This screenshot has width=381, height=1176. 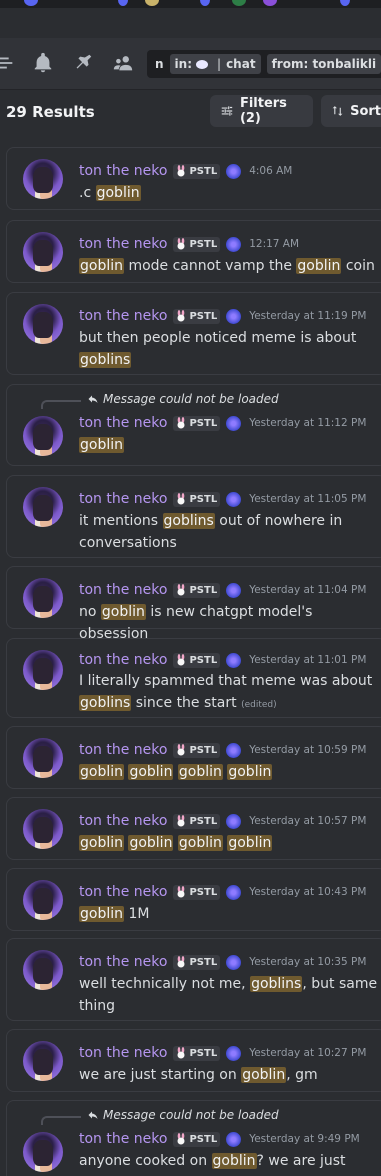 What do you see at coordinates (264, 64) in the screenshot?
I see `search-input: n in: | chat from: tonbalikli` at bounding box center [264, 64].